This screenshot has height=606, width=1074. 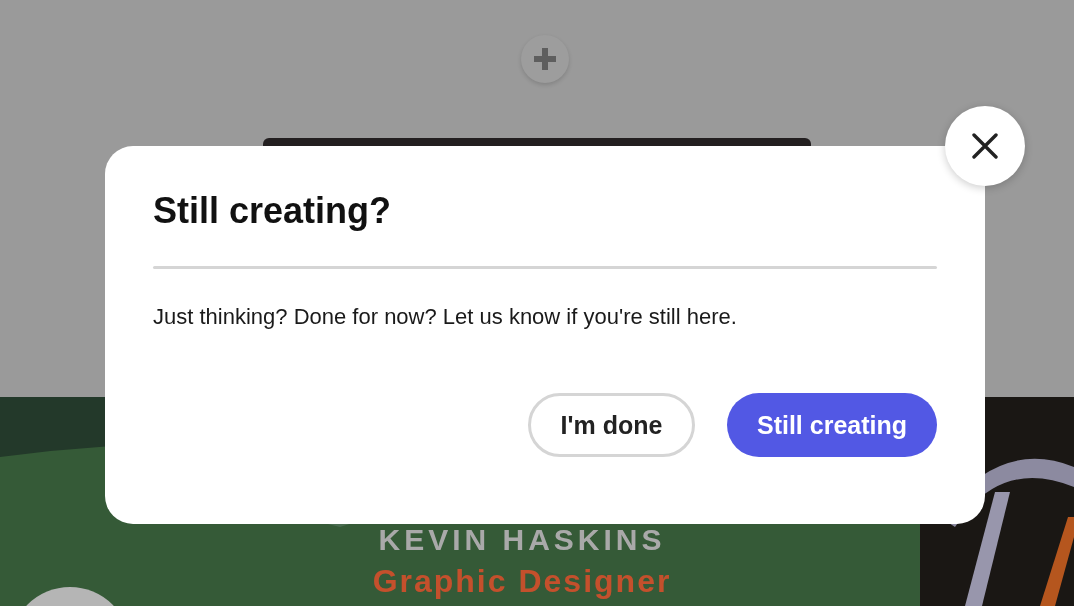 What do you see at coordinates (611, 425) in the screenshot?
I see `done-button: I'm done` at bounding box center [611, 425].